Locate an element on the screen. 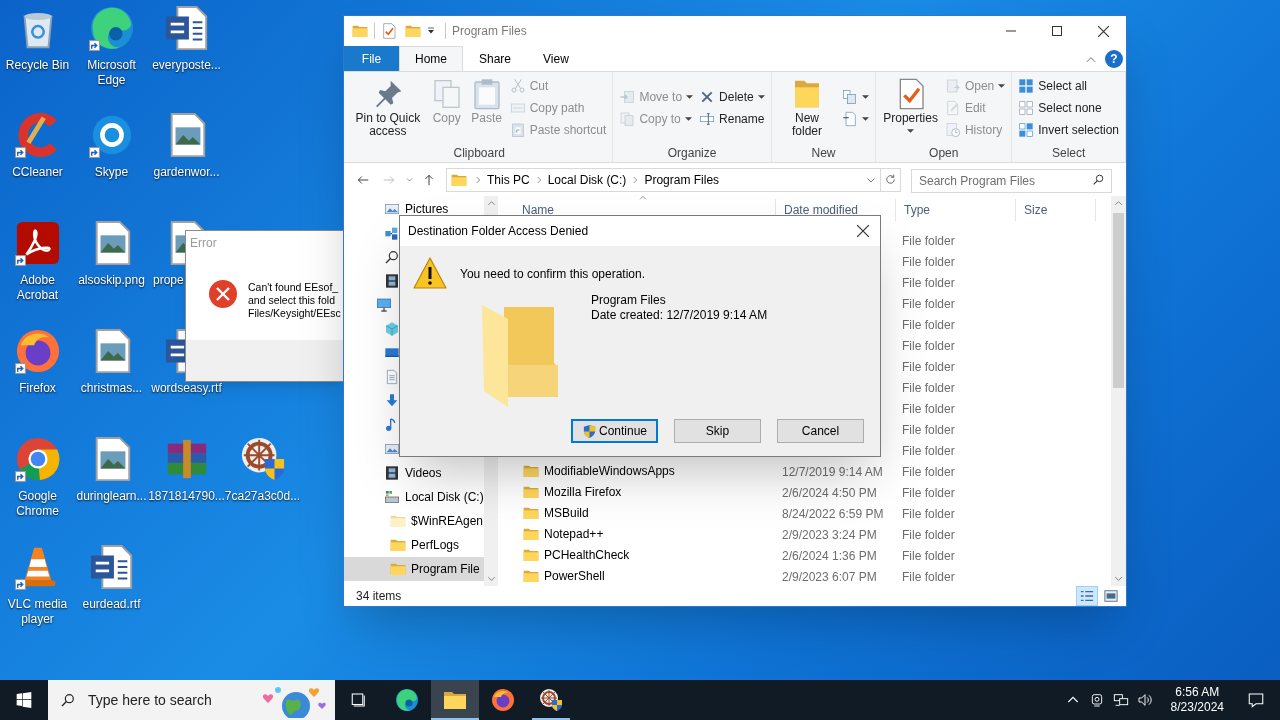 The height and width of the screenshot is (720, 1280). status-text: 34 items is located at coordinates (379, 596).